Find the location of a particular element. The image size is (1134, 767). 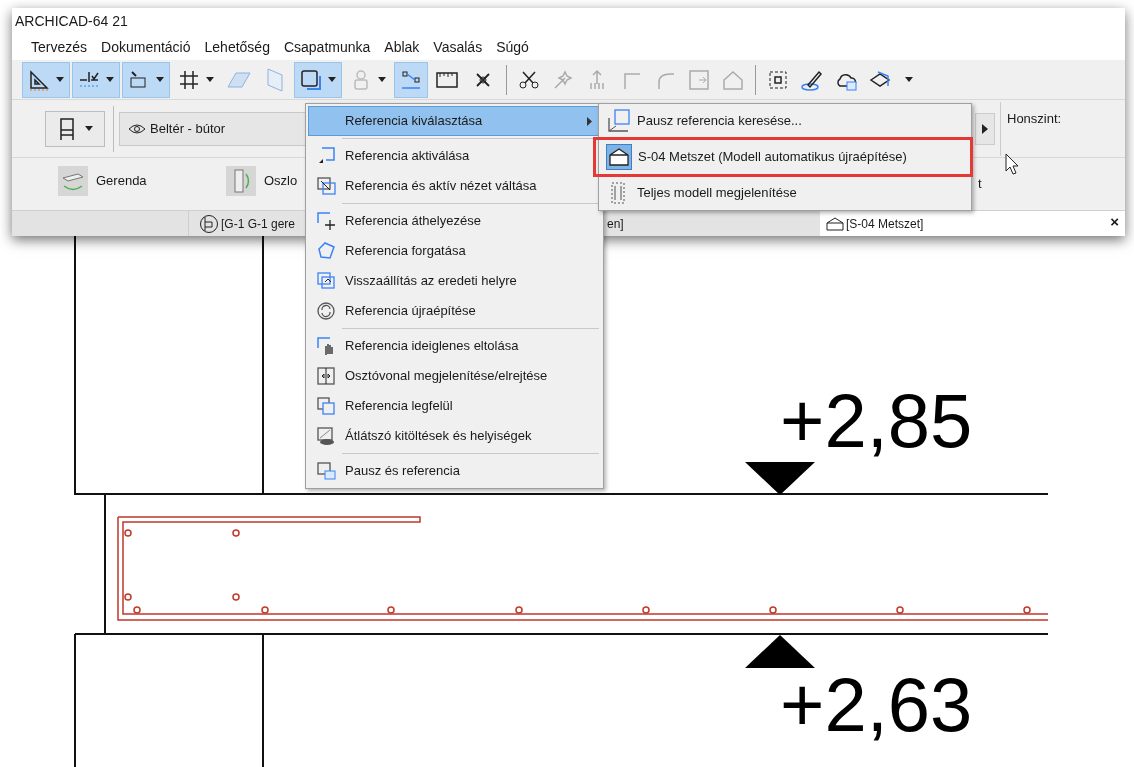

story-label: Honszint: is located at coordinates (1034, 119).